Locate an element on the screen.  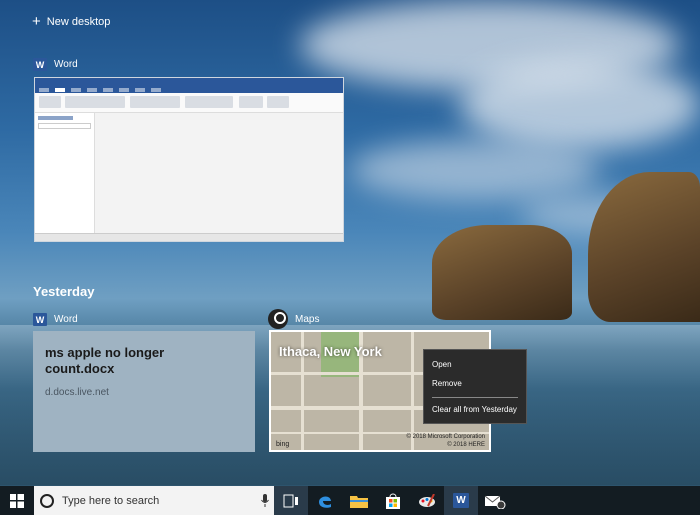
taskbar: Type here to search W is located at coordinates (350, 500).